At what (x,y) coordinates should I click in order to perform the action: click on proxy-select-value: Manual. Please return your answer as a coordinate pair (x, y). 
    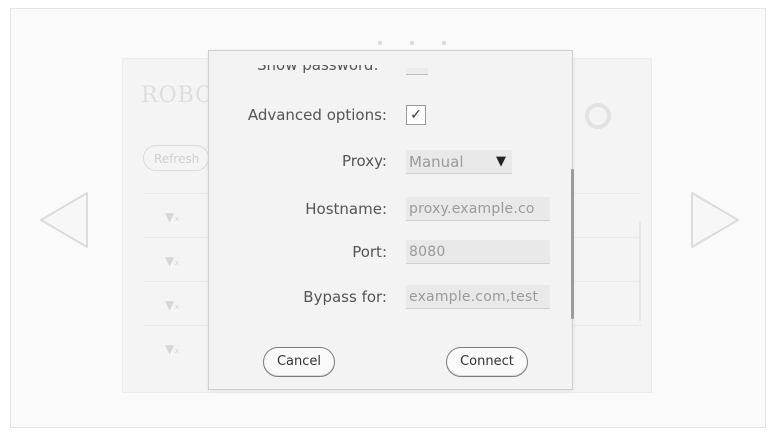
    Looking at the image, I should click on (436, 162).